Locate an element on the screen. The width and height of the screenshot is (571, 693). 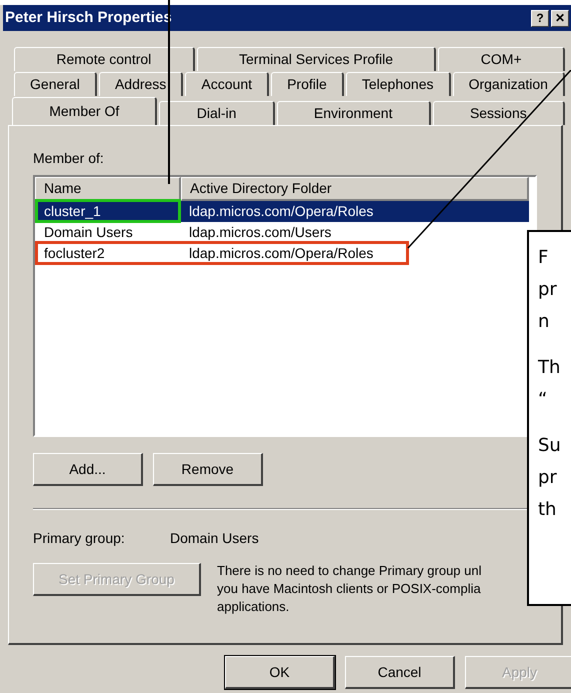
close-button: ✕ is located at coordinates (560, 18).